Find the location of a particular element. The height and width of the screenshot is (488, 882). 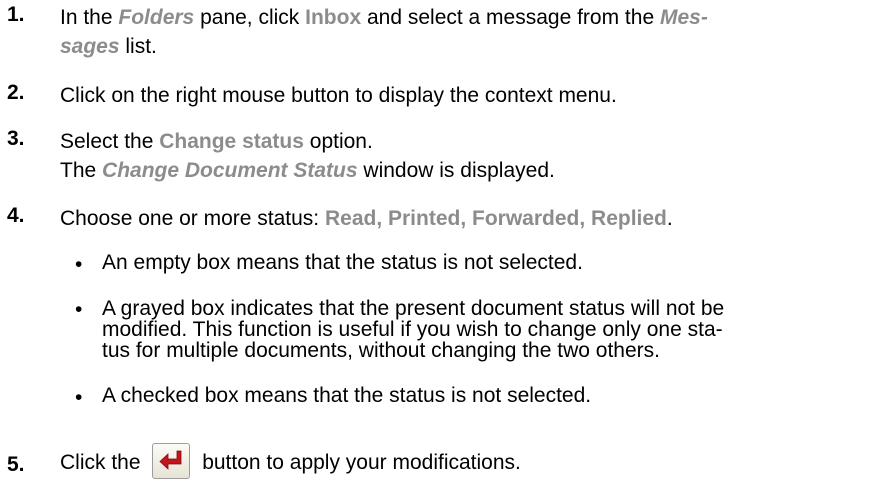

apply-button is located at coordinates (171, 461).